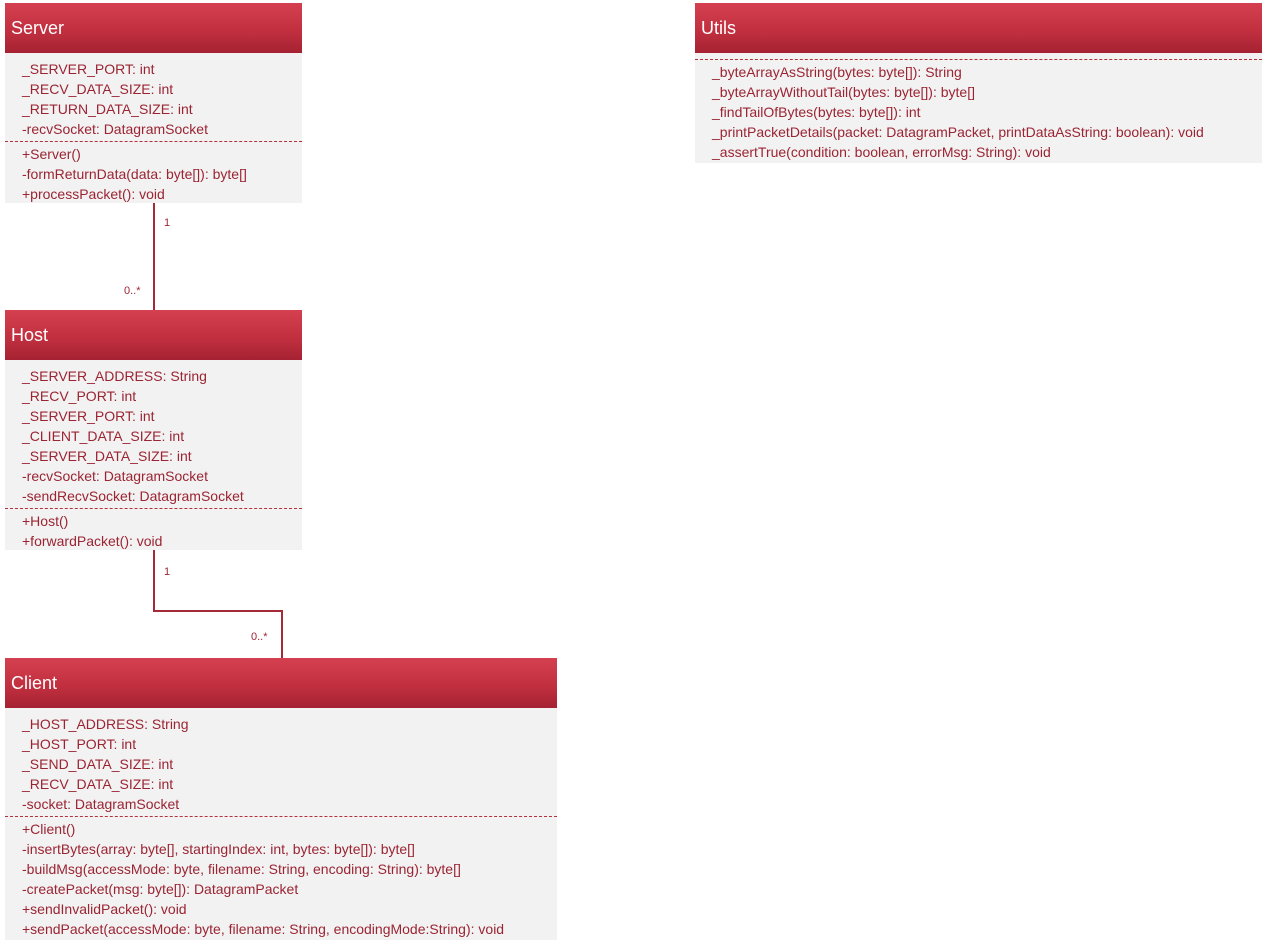  What do you see at coordinates (153, 335) in the screenshot?
I see `class-host-header: Host` at bounding box center [153, 335].